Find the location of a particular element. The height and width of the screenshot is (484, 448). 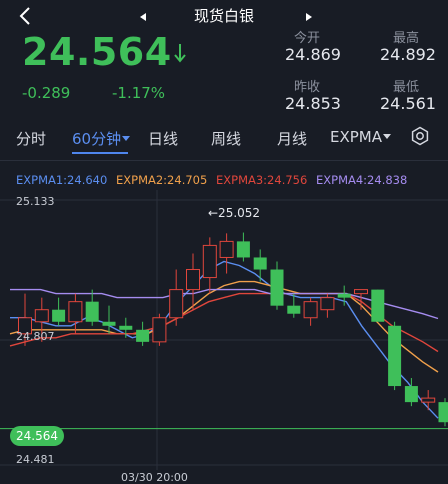

tab-daily: 日线 is located at coordinates (163, 138).